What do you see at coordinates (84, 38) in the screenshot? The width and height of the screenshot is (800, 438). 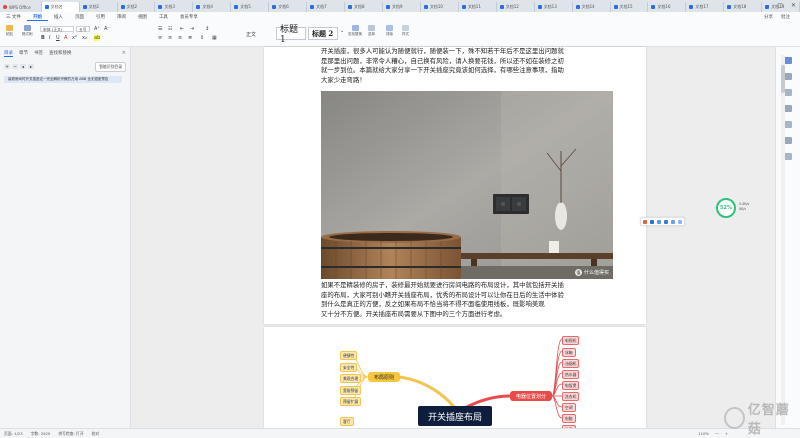 I see `subscript-icon: x₂` at bounding box center [84, 38].